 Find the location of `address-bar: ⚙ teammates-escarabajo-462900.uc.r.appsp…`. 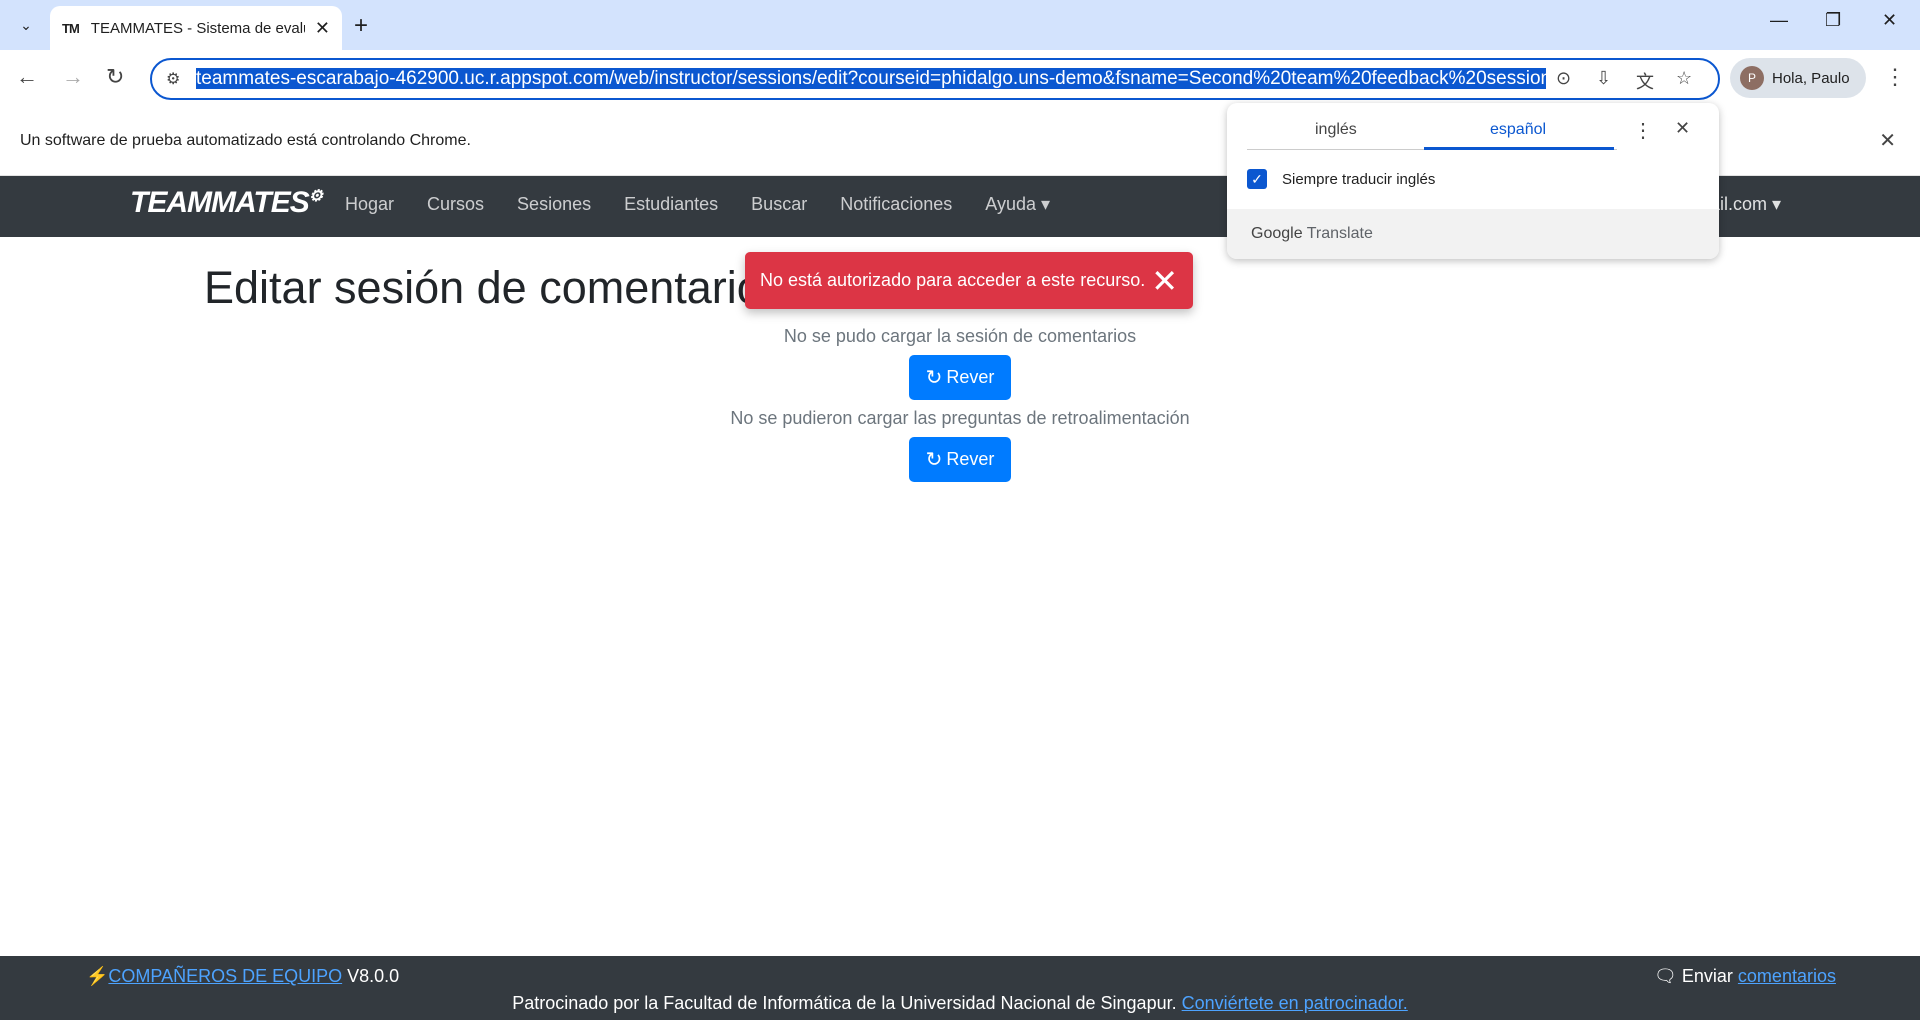

address-bar: ⚙ teammates-escarabajo-462900.uc.r.appsp… is located at coordinates (935, 79).